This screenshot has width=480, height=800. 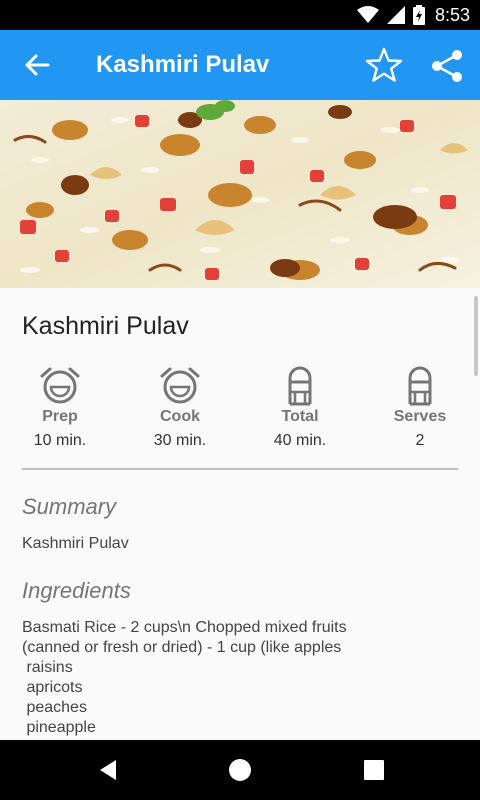 What do you see at coordinates (105, 326) in the screenshot?
I see `recipe-title: Kashmiri Pulav` at bounding box center [105, 326].